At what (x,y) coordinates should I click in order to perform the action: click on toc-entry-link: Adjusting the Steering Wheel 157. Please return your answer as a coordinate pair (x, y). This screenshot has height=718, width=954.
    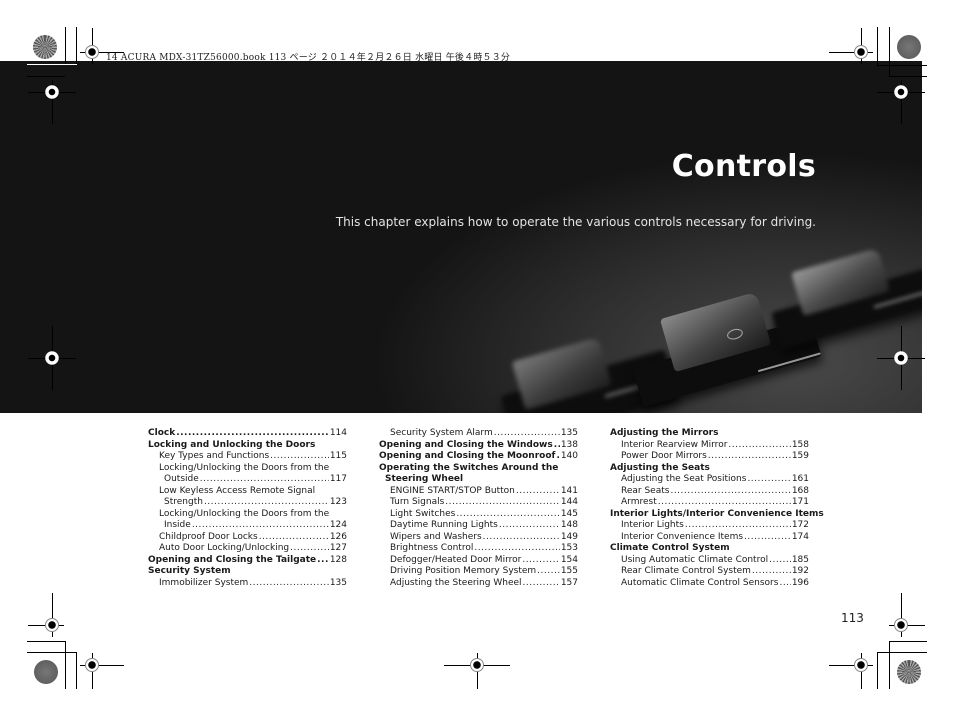
    Looking at the image, I should click on (478, 584).